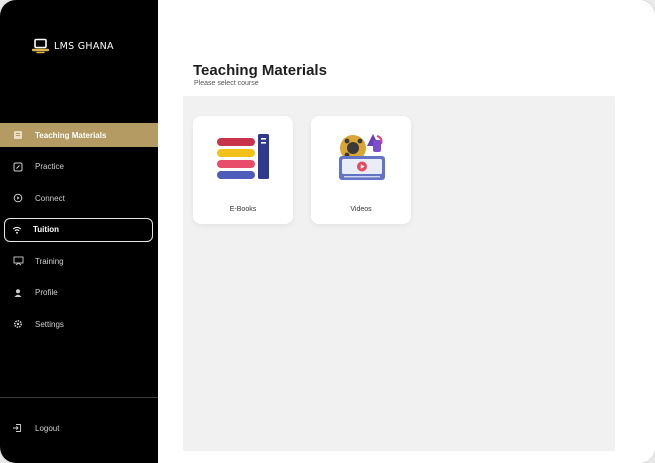  Describe the element at coordinates (18, 261) in the screenshot. I see `presentation-icon` at that location.